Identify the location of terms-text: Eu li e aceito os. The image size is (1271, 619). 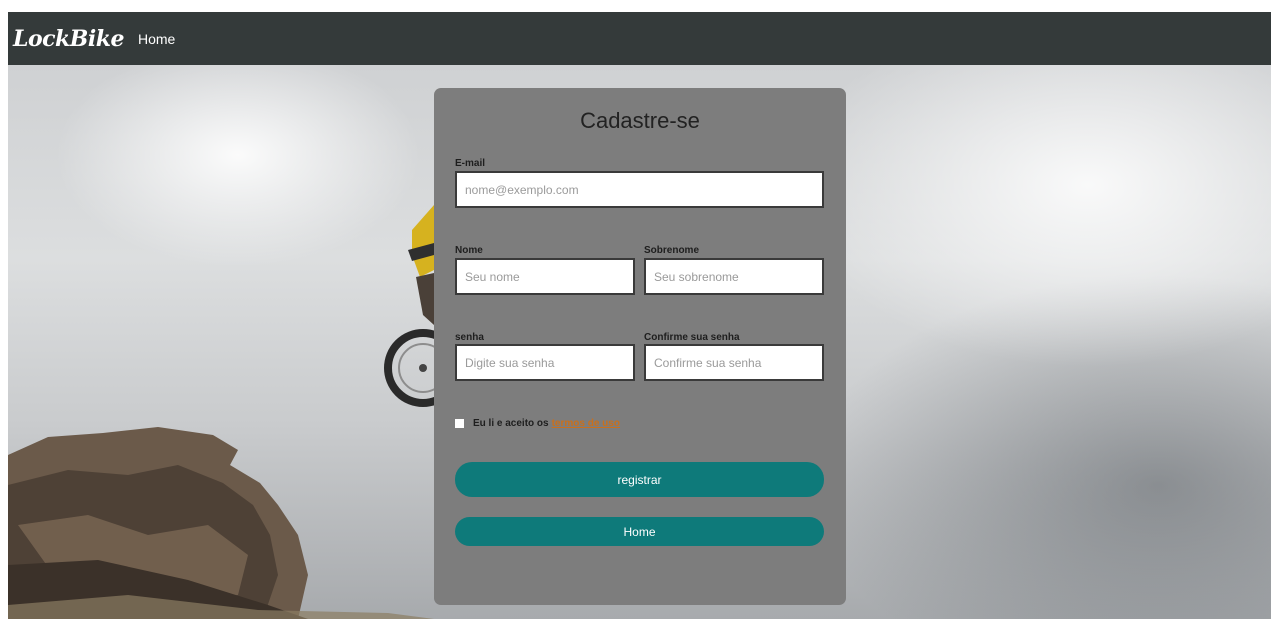
(511, 423).